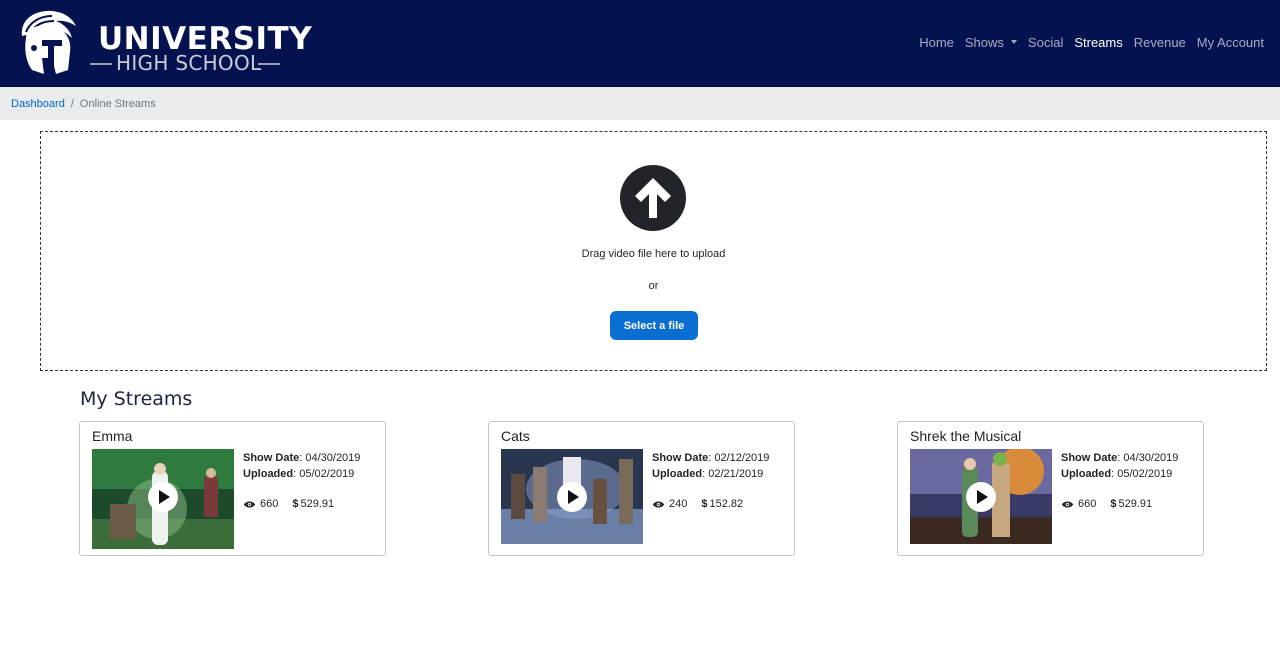 The image size is (1280, 664). Describe the element at coordinates (678, 504) in the screenshot. I see `view-count: 240` at that location.